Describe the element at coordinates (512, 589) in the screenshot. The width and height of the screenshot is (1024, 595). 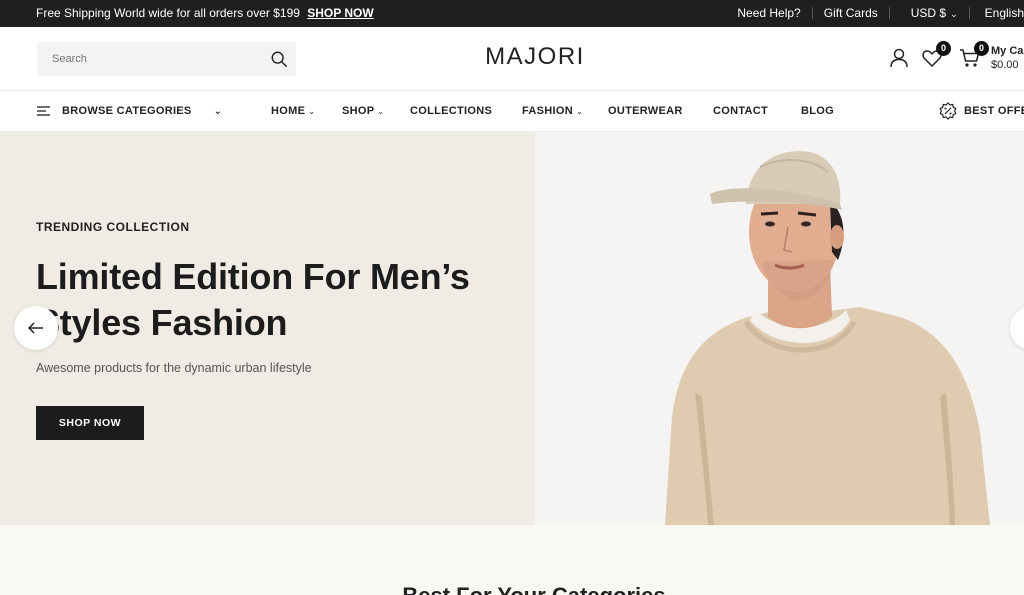
I see `section-title: Best For Your Categories` at that location.